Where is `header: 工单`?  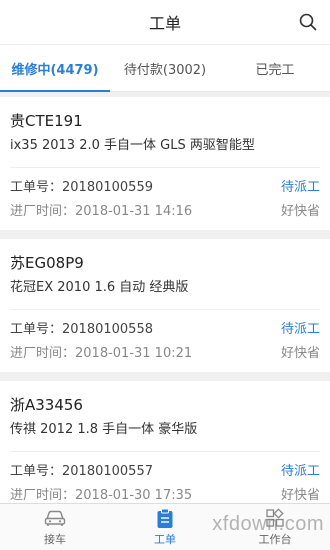
header: 工单 is located at coordinates (165, 22).